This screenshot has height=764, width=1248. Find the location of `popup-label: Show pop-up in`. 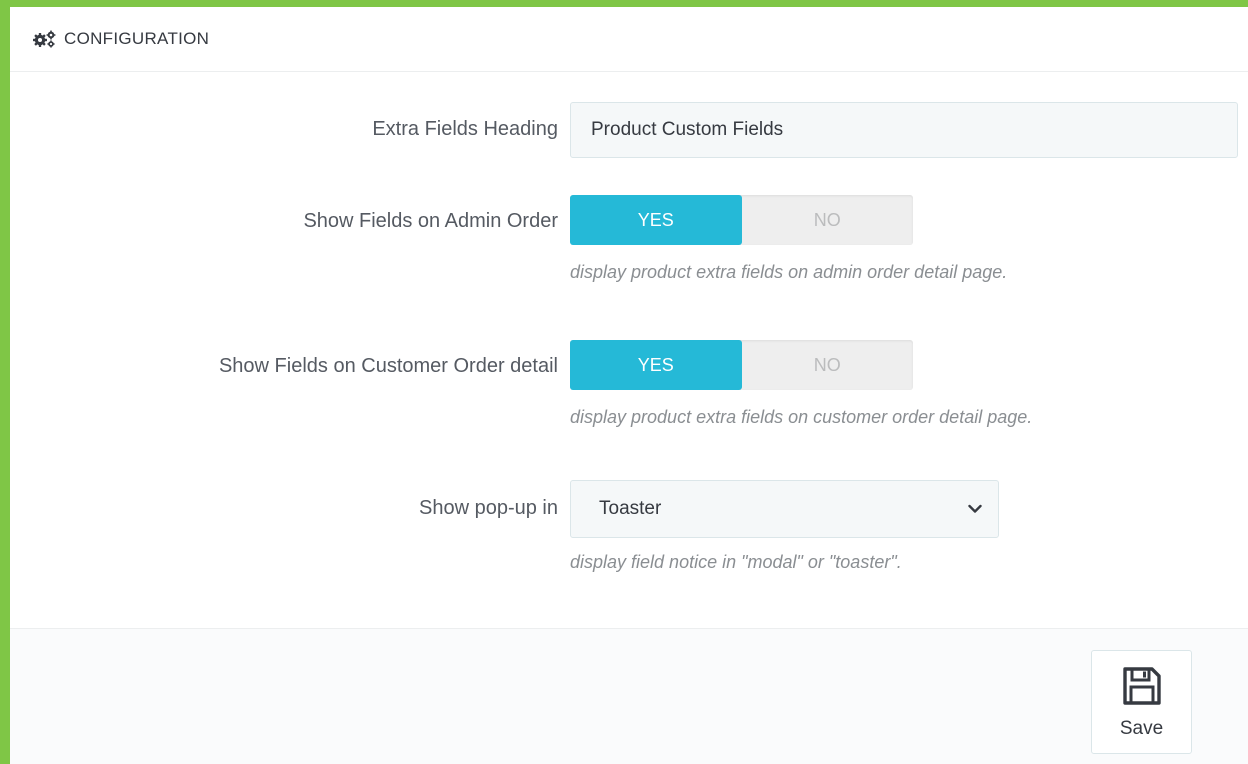

popup-label: Show pop-up in is located at coordinates (488, 508).